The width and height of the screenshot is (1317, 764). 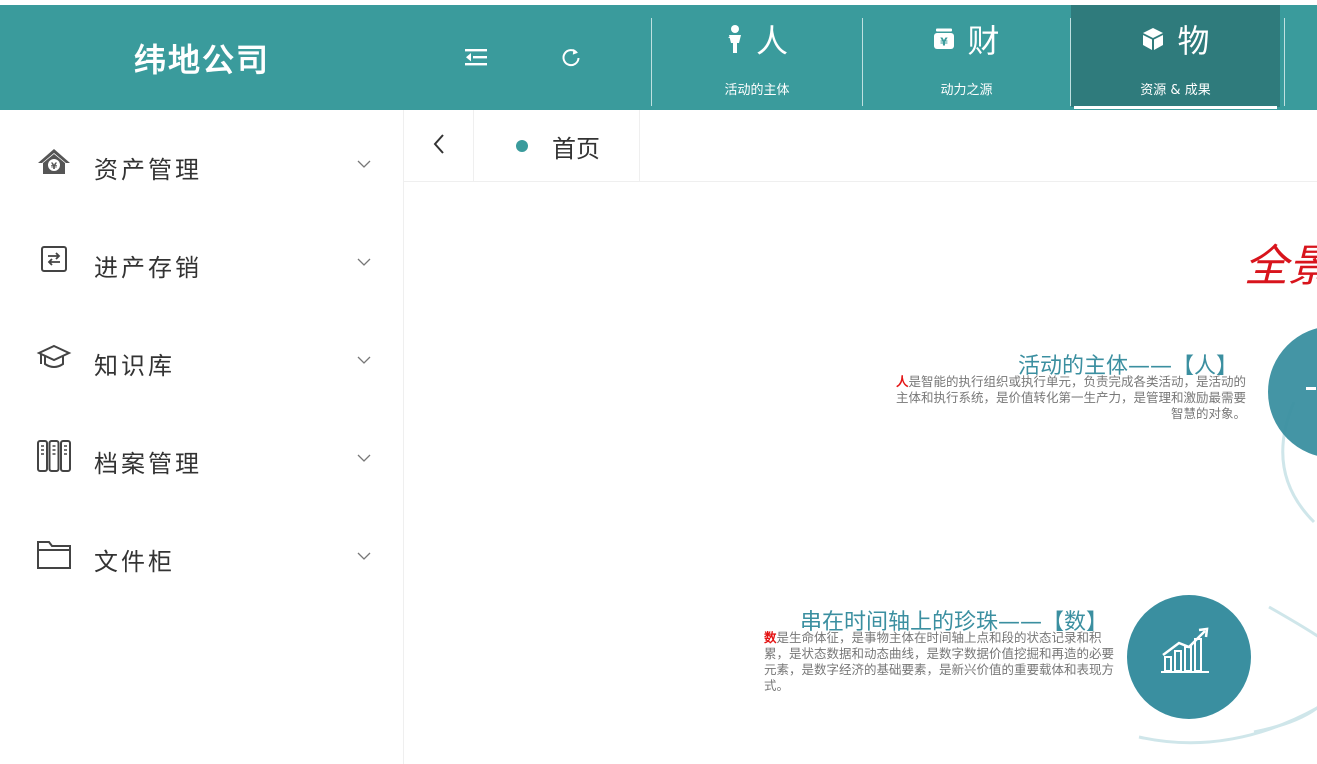 I want to click on nav-tab-person: 人 活动的主体, so click(x=757, y=56).